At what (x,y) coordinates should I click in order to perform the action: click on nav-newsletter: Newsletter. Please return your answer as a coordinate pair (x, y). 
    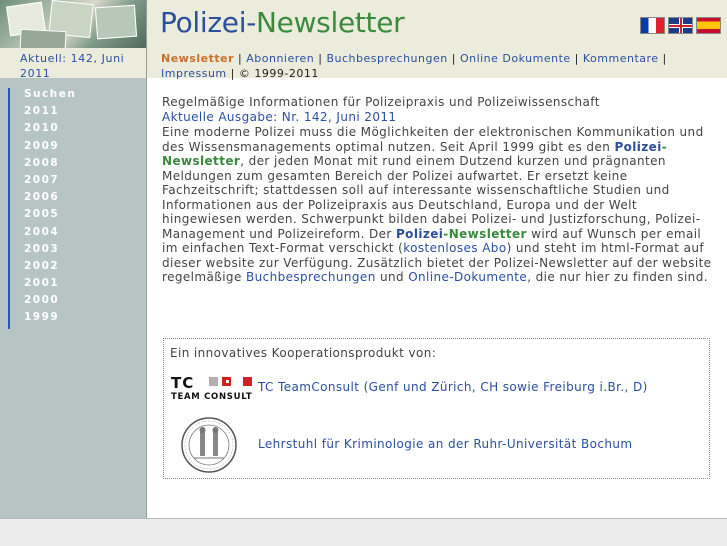
    Looking at the image, I should click on (197, 58).